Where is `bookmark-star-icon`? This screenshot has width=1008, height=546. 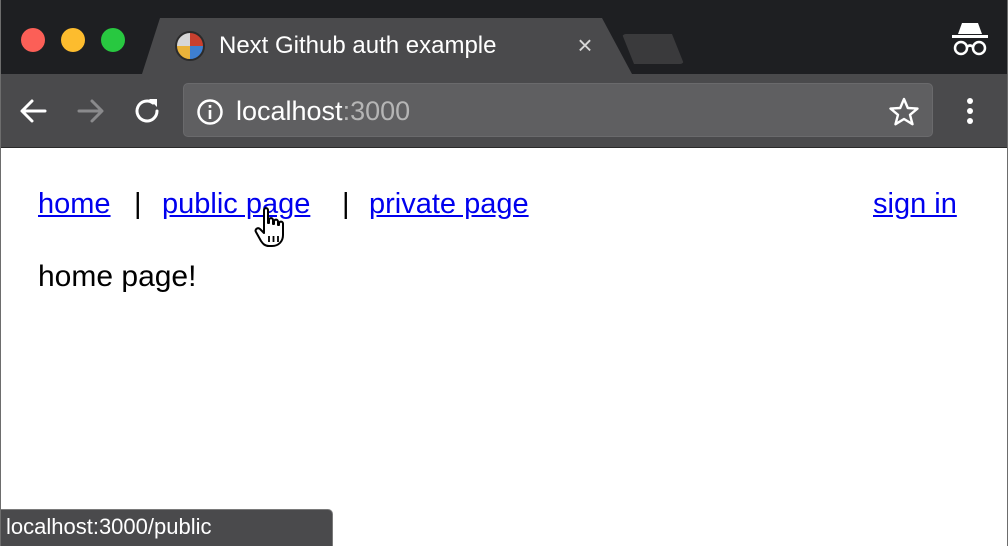
bookmark-star-icon is located at coordinates (904, 112).